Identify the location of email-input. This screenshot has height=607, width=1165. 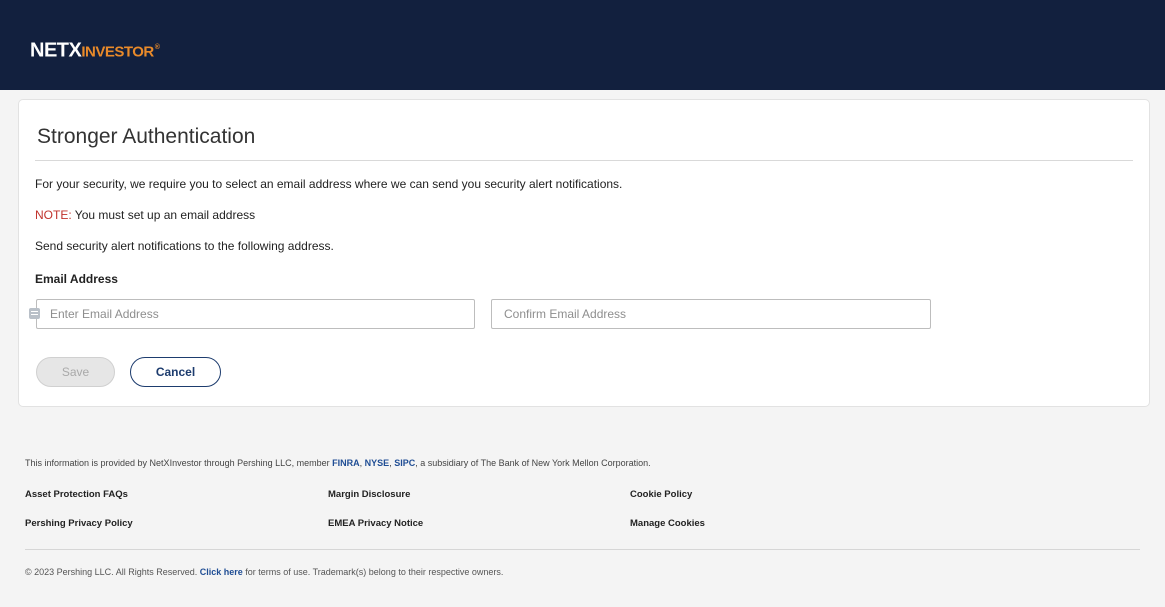
(255, 314).